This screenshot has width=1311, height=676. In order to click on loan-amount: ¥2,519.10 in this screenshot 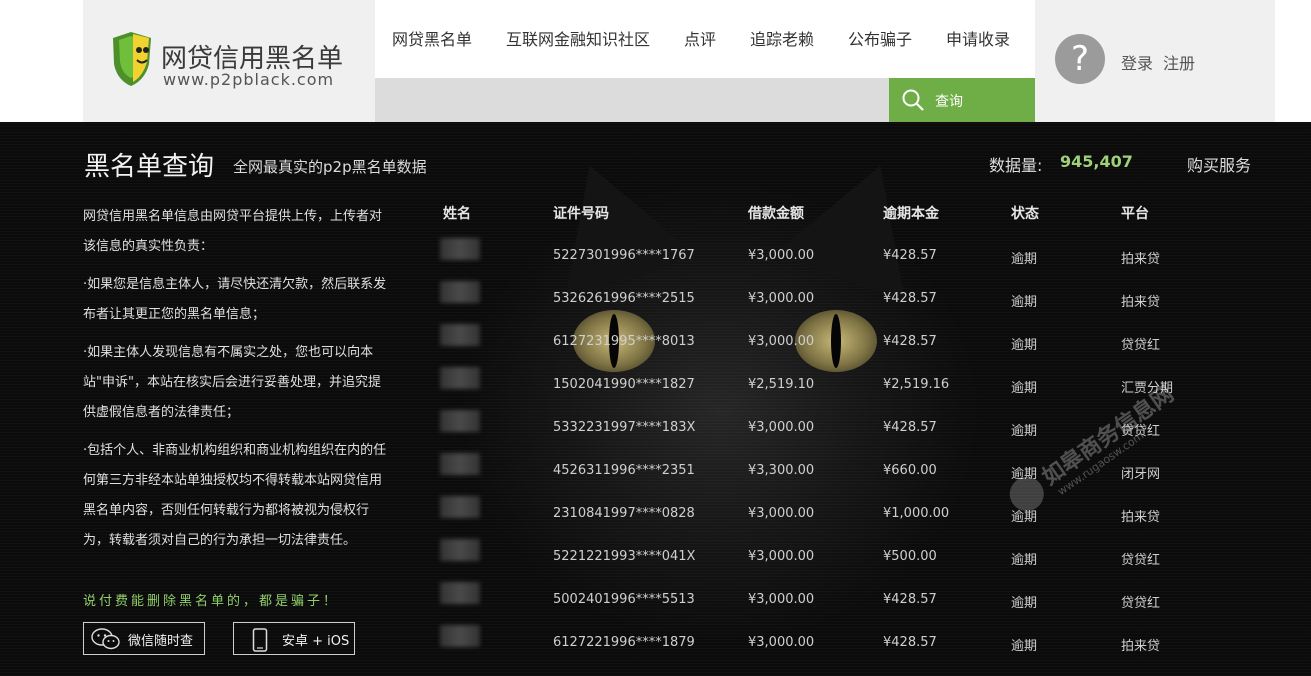, I will do `click(781, 384)`.